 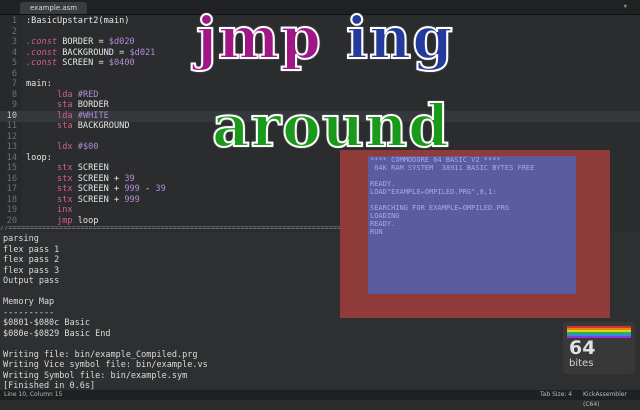 What do you see at coordinates (78, 220) in the screenshot?
I see `code-text: jmp loop` at bounding box center [78, 220].